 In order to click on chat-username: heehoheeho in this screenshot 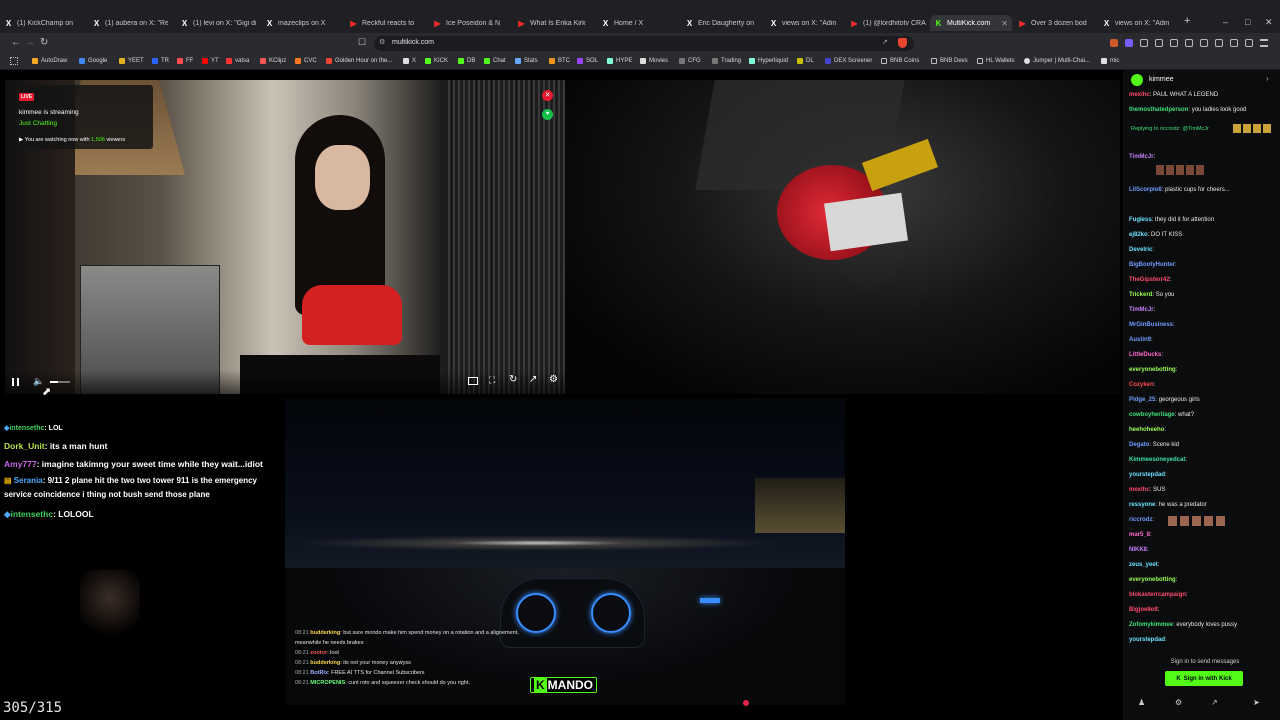, I will do `click(1146, 430)`.